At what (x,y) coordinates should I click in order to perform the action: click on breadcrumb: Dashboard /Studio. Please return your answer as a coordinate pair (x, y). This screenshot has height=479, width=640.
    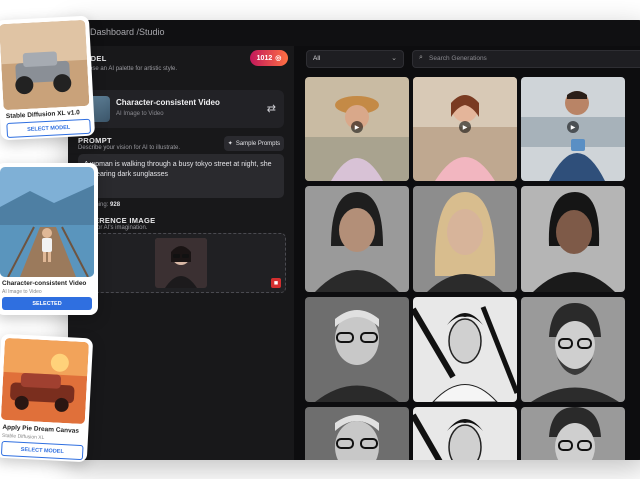
    Looking at the image, I should click on (127, 32).